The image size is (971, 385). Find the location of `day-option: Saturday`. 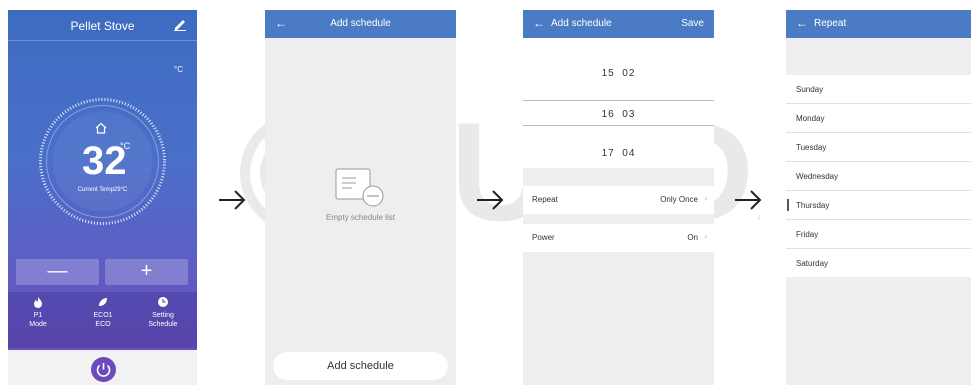

day-option: Saturday is located at coordinates (878, 263).